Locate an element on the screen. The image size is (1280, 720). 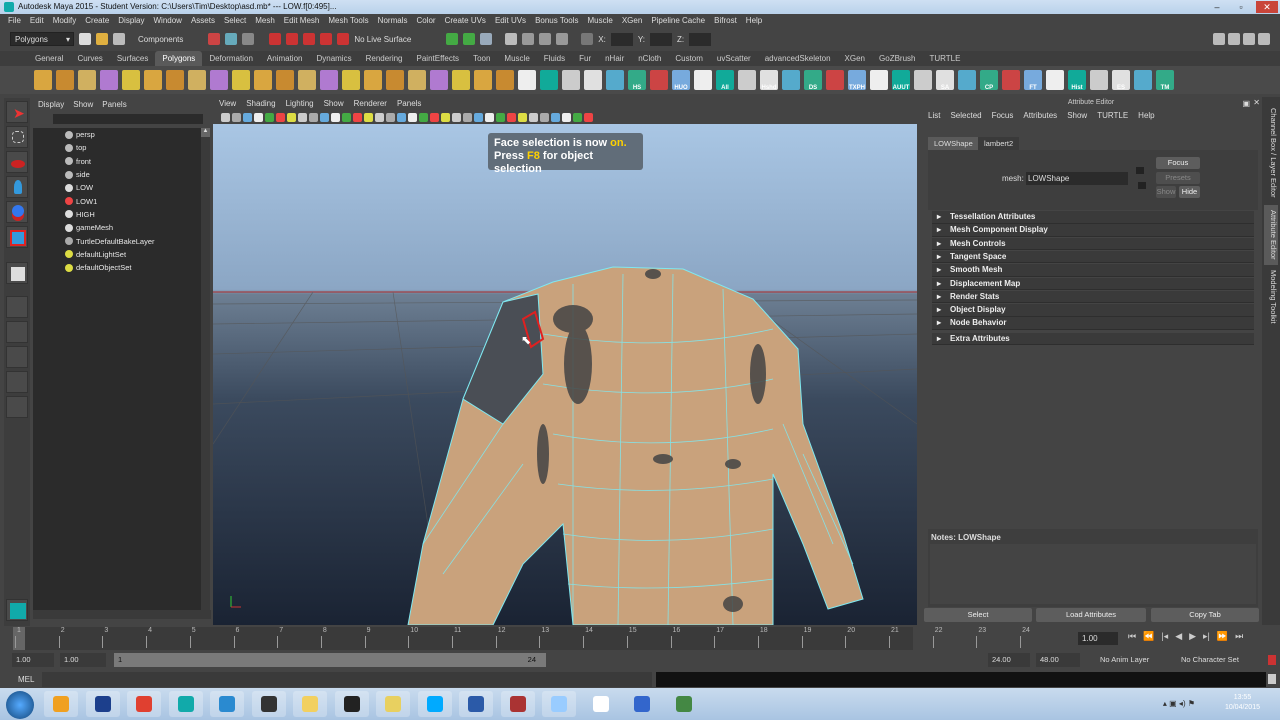
toggle-panel-icon is located at coordinates (1219, 39).